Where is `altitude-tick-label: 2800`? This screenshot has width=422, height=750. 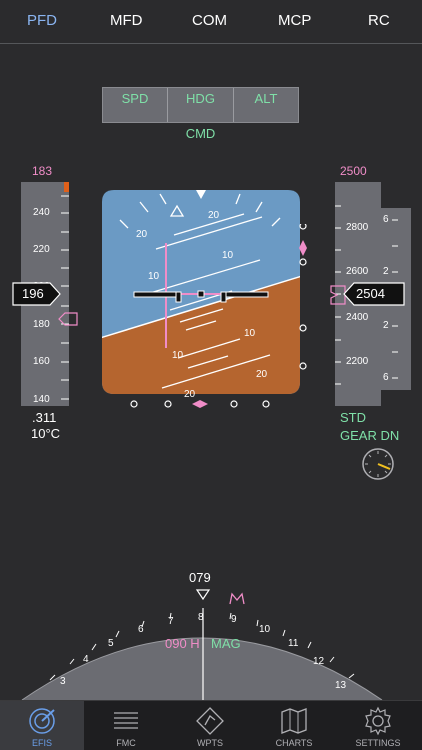 altitude-tick-label: 2800 is located at coordinates (357, 227).